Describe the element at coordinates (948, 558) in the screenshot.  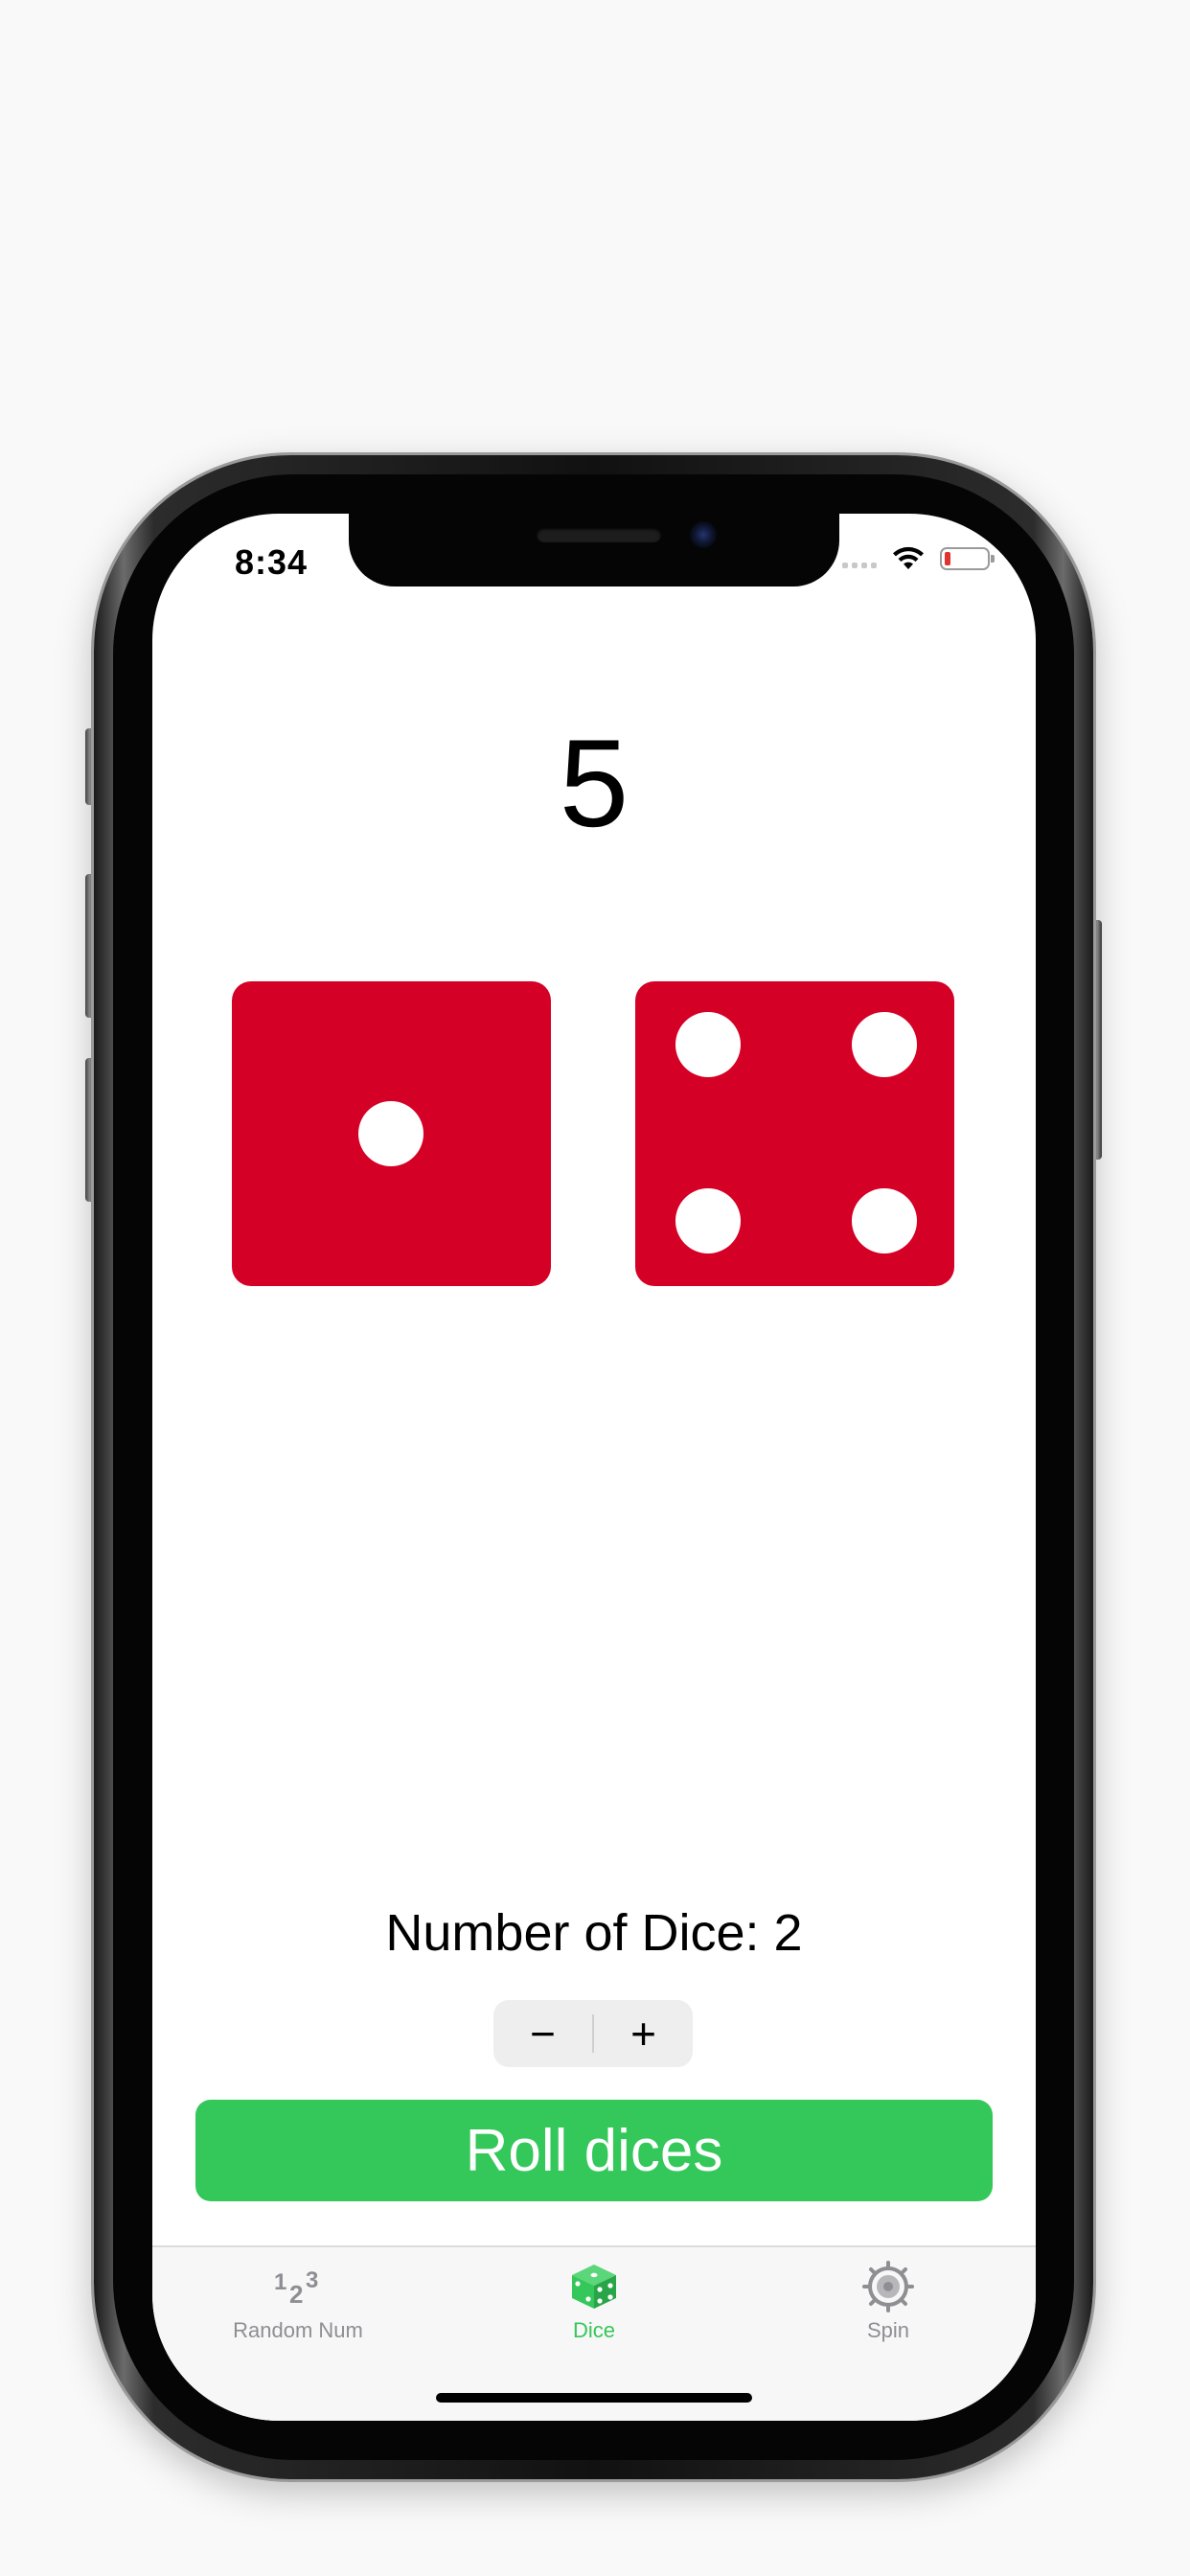
I see `battery-level` at that location.